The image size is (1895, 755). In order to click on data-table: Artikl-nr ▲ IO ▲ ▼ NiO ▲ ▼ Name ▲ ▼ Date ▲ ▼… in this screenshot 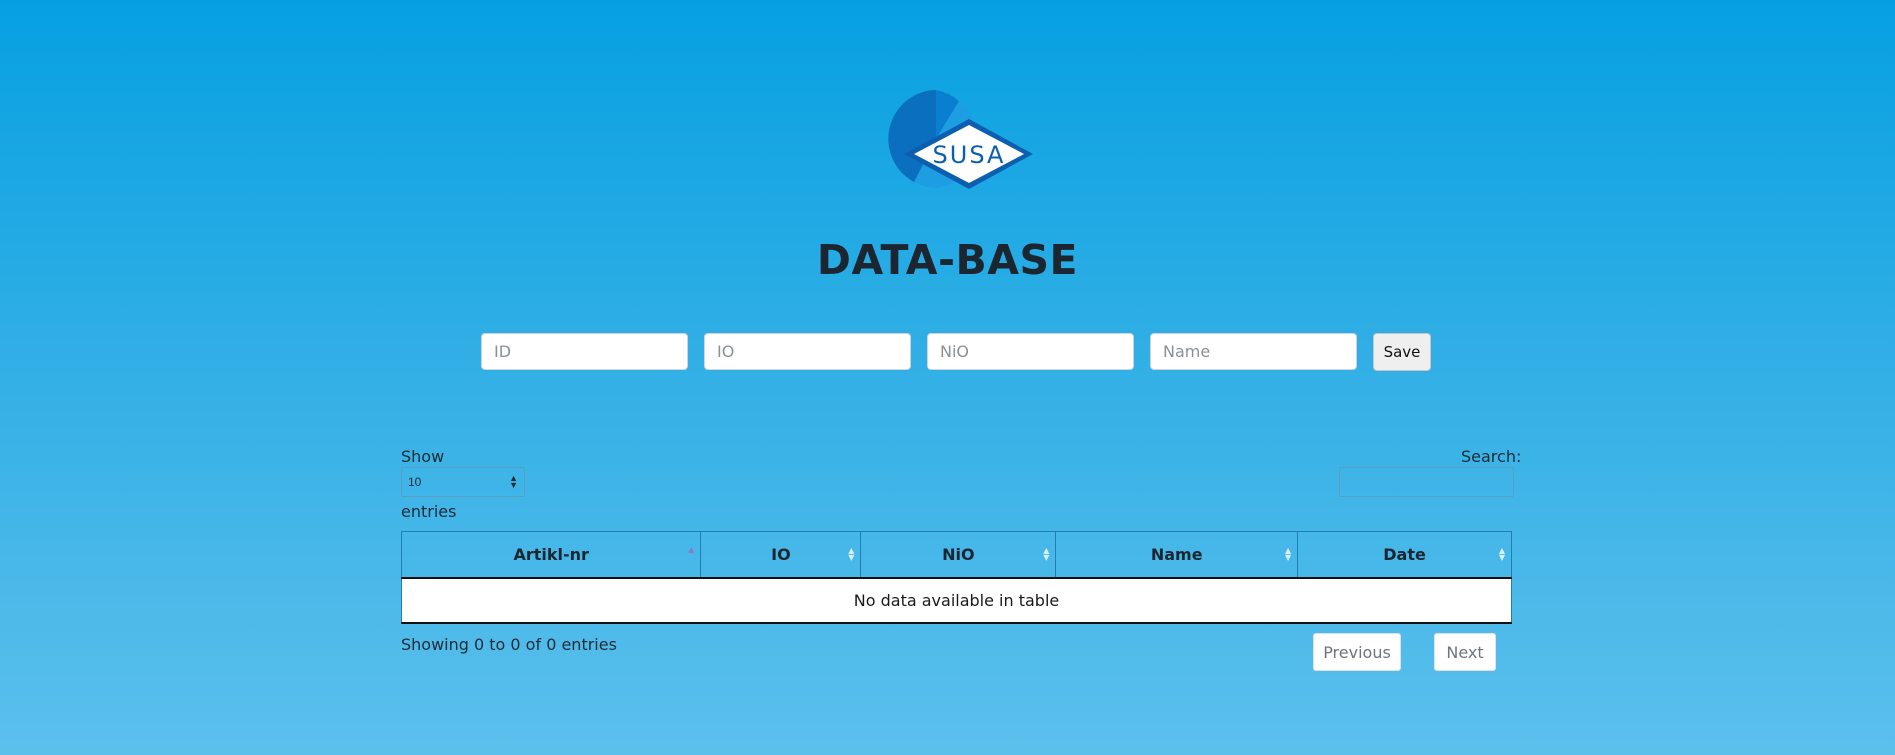, I will do `click(956, 577)`.